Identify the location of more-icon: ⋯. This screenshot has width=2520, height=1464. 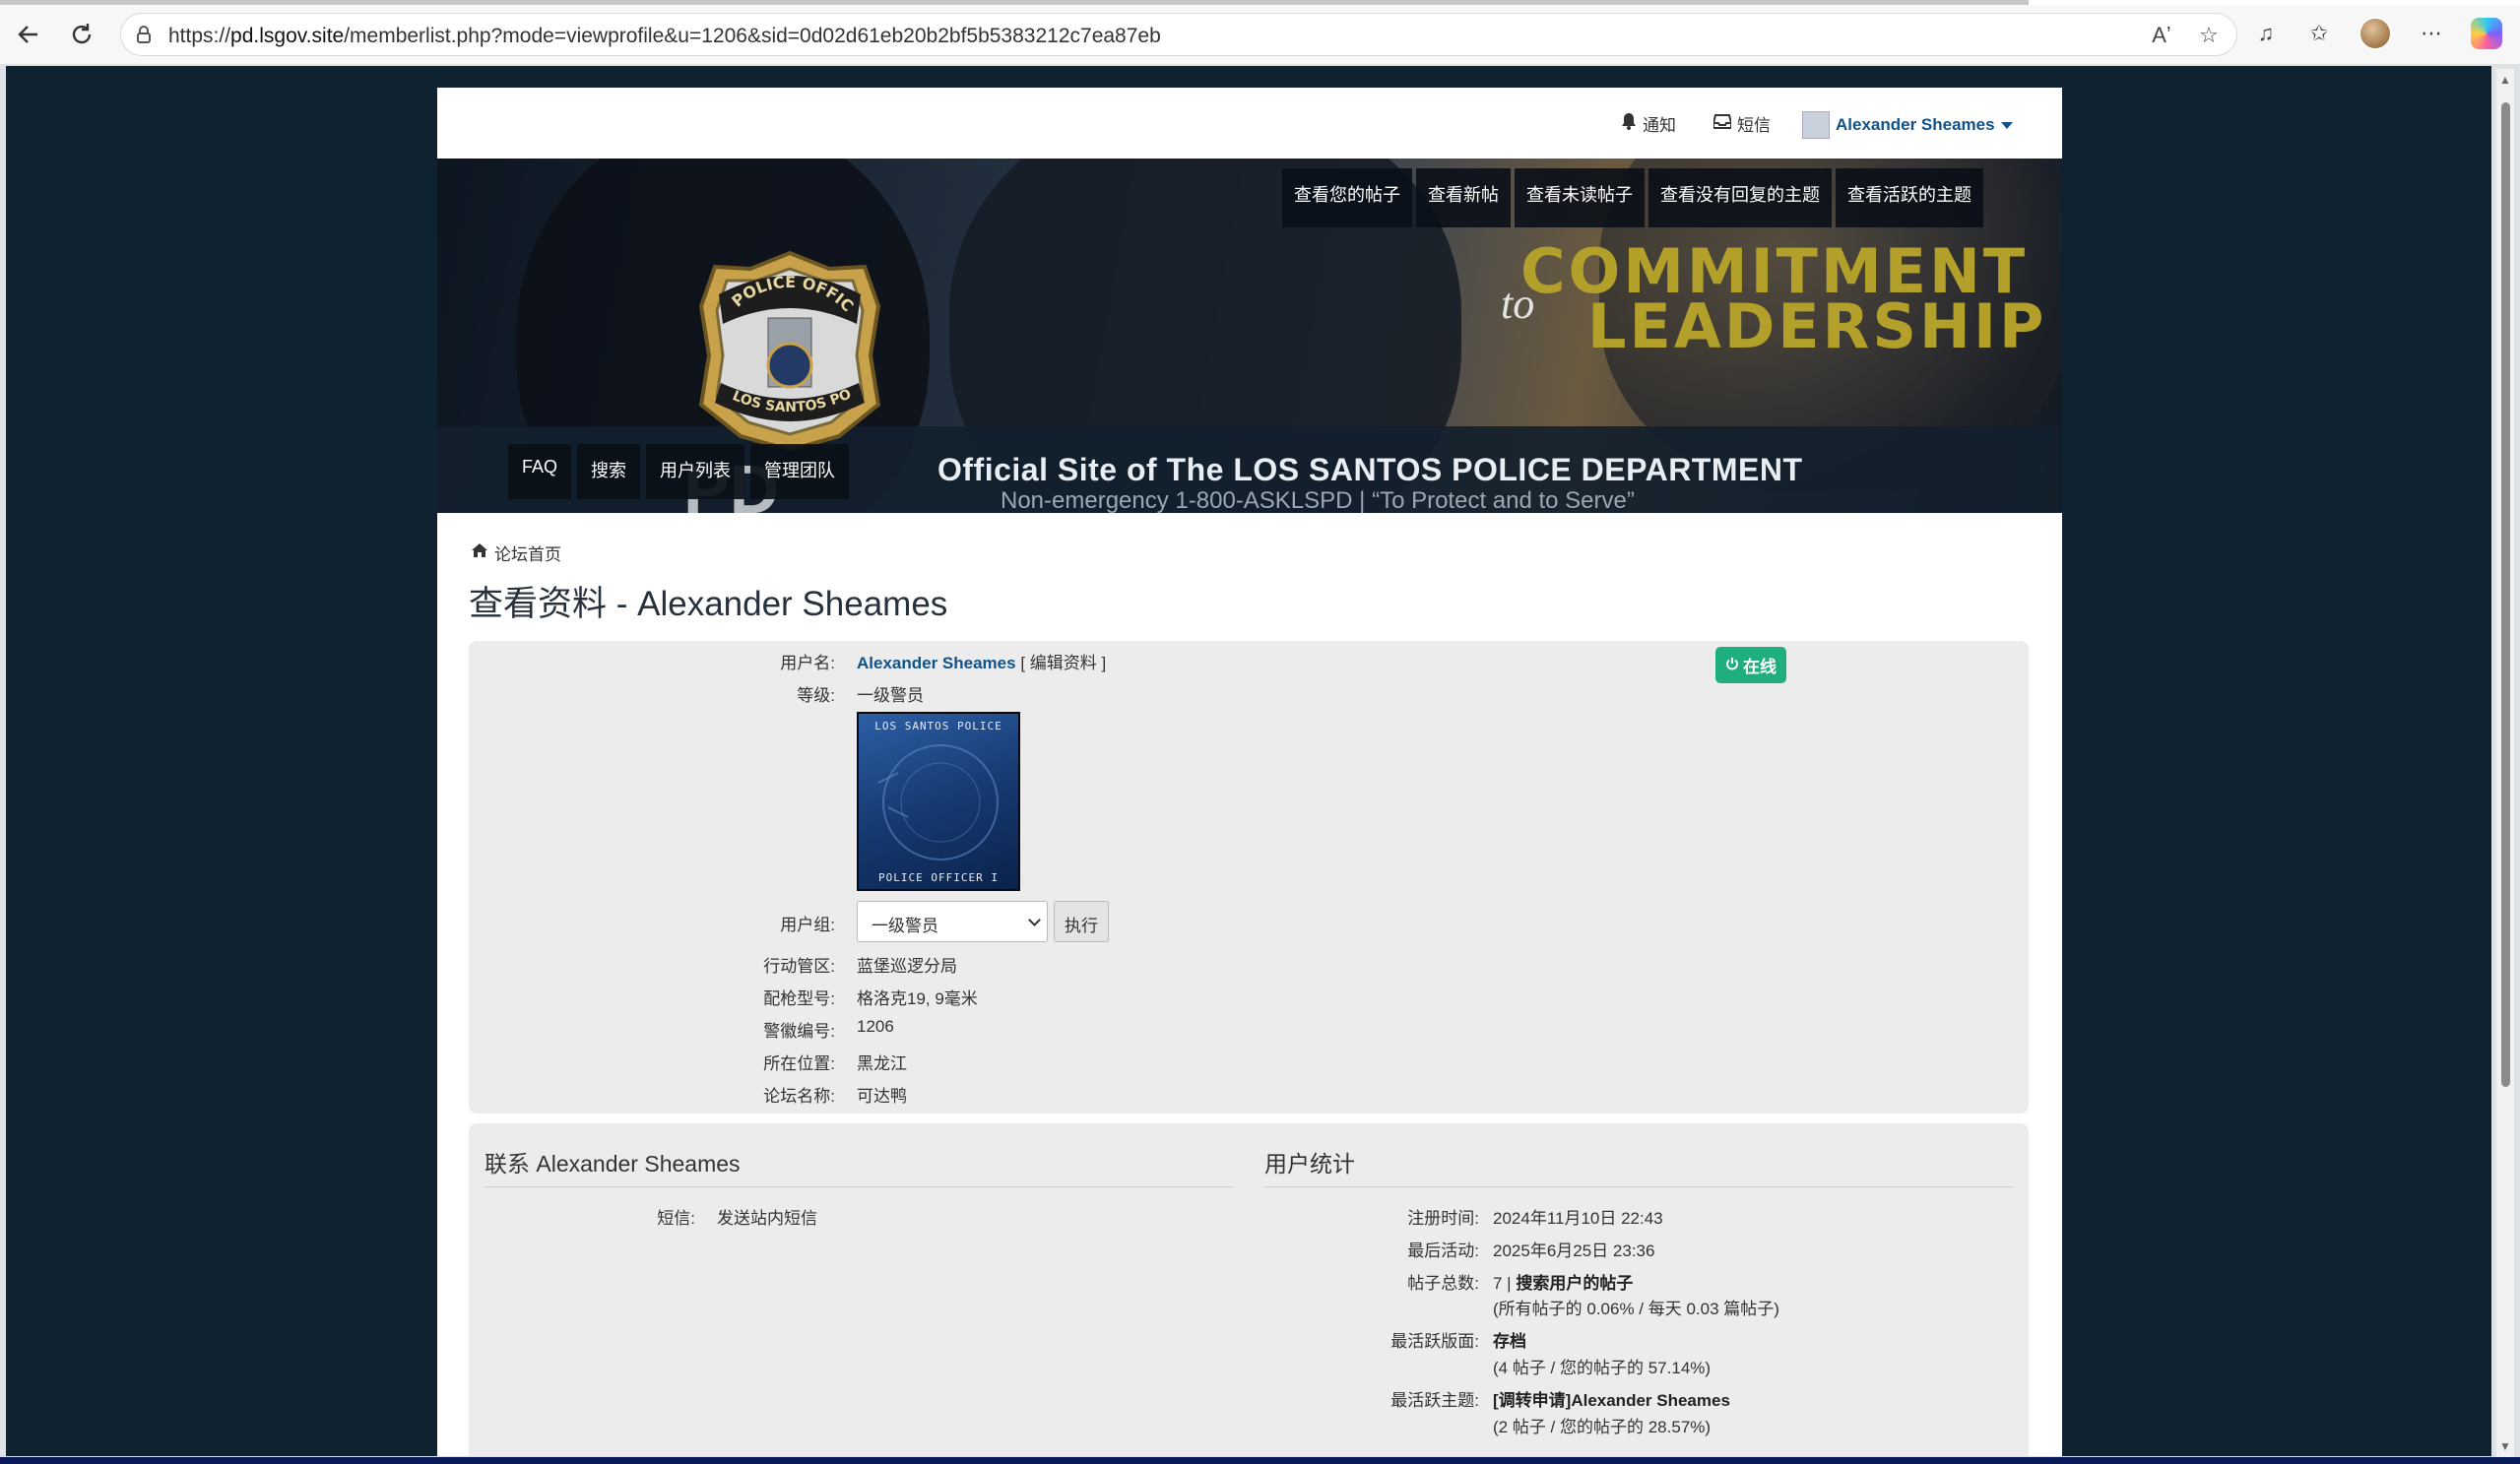
(2431, 33).